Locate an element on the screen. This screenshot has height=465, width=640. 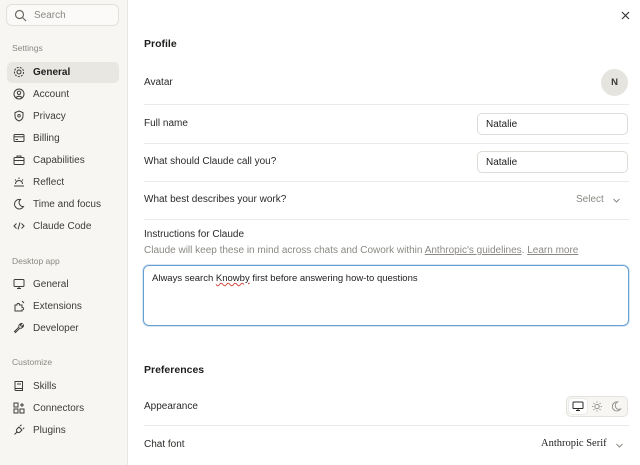
sidebar-item-extensions: Extensions is located at coordinates (63, 306).